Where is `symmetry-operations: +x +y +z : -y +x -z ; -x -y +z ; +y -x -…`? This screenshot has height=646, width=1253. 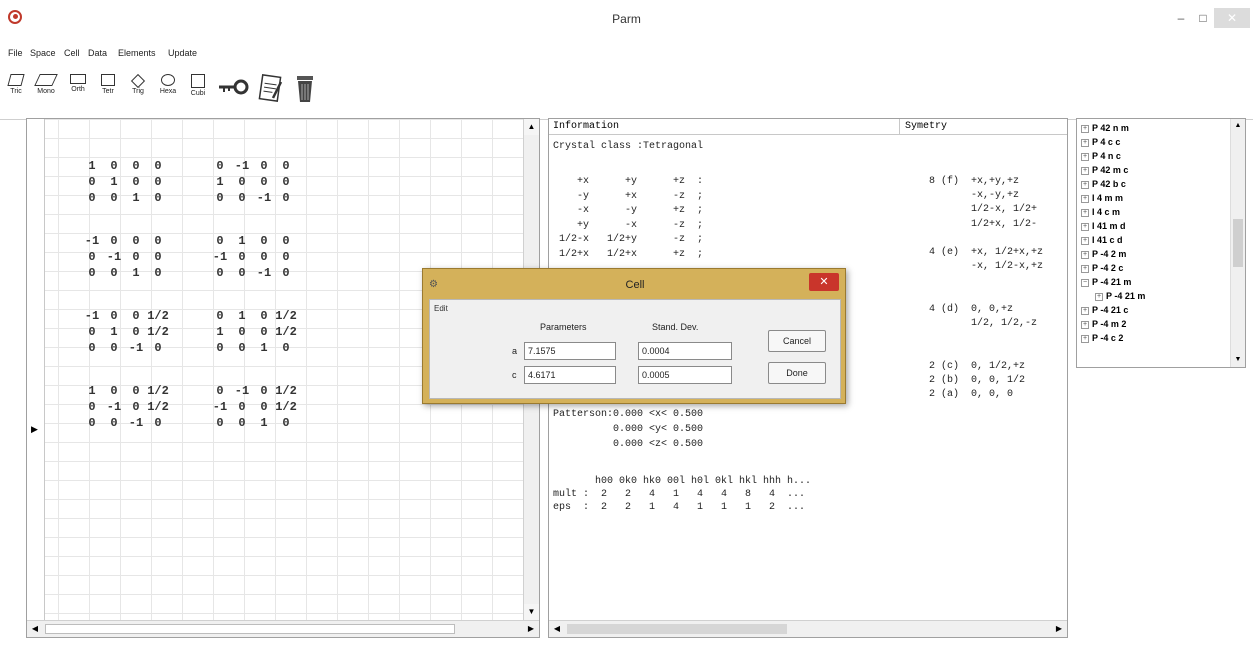
symmetry-operations: +x +y +z : -y +x -z ; -x -y +z ; +y -x -… is located at coordinates (628, 218).